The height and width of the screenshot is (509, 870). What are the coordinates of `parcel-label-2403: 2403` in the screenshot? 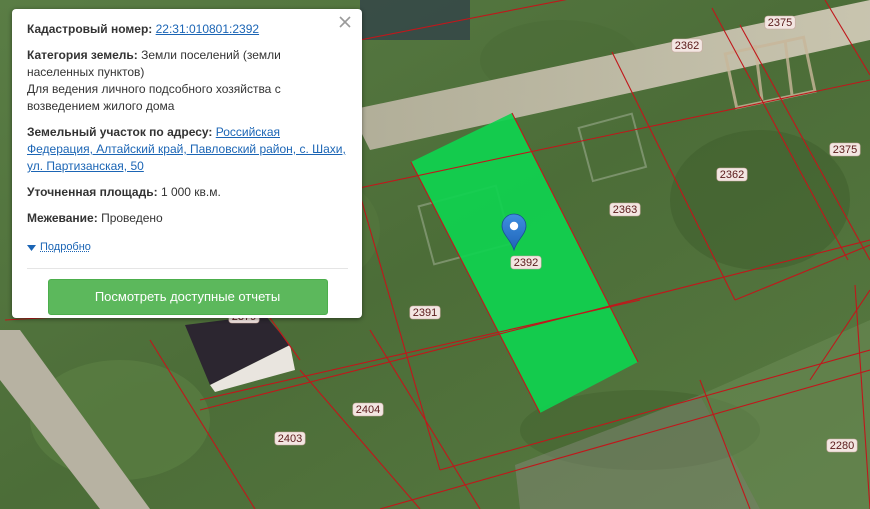 It's located at (290, 438).